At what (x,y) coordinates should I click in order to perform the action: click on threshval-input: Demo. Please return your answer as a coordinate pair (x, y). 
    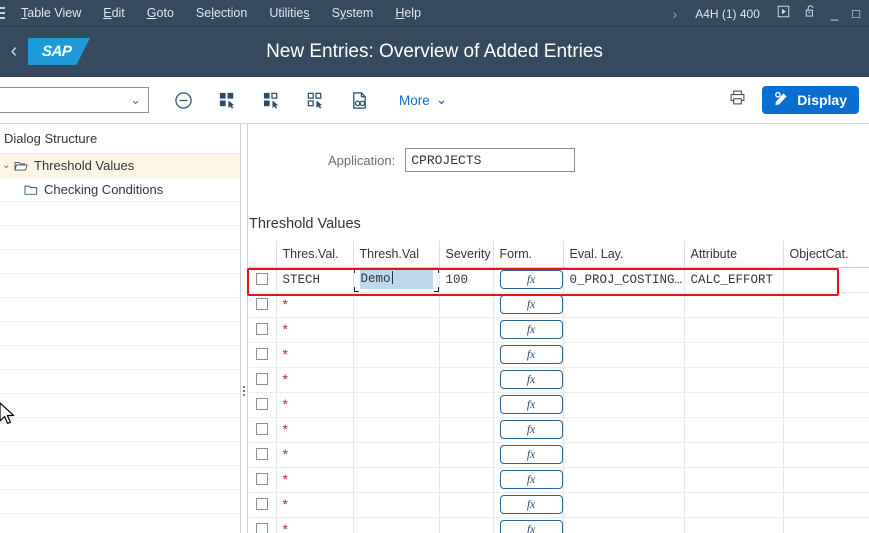
    Looking at the image, I should click on (396, 279).